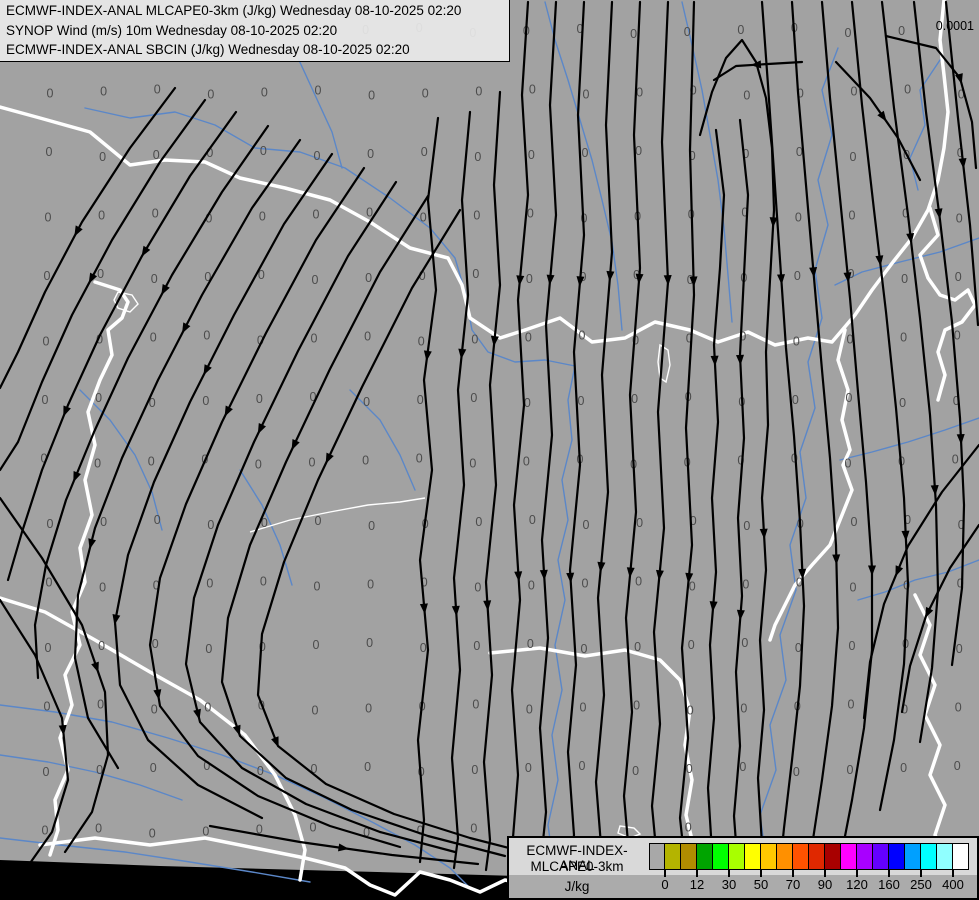 This screenshot has height=900, width=979. Describe the element at coordinates (954, 26) in the screenshot. I see `station-value-sbcin: 0.0001` at that location.